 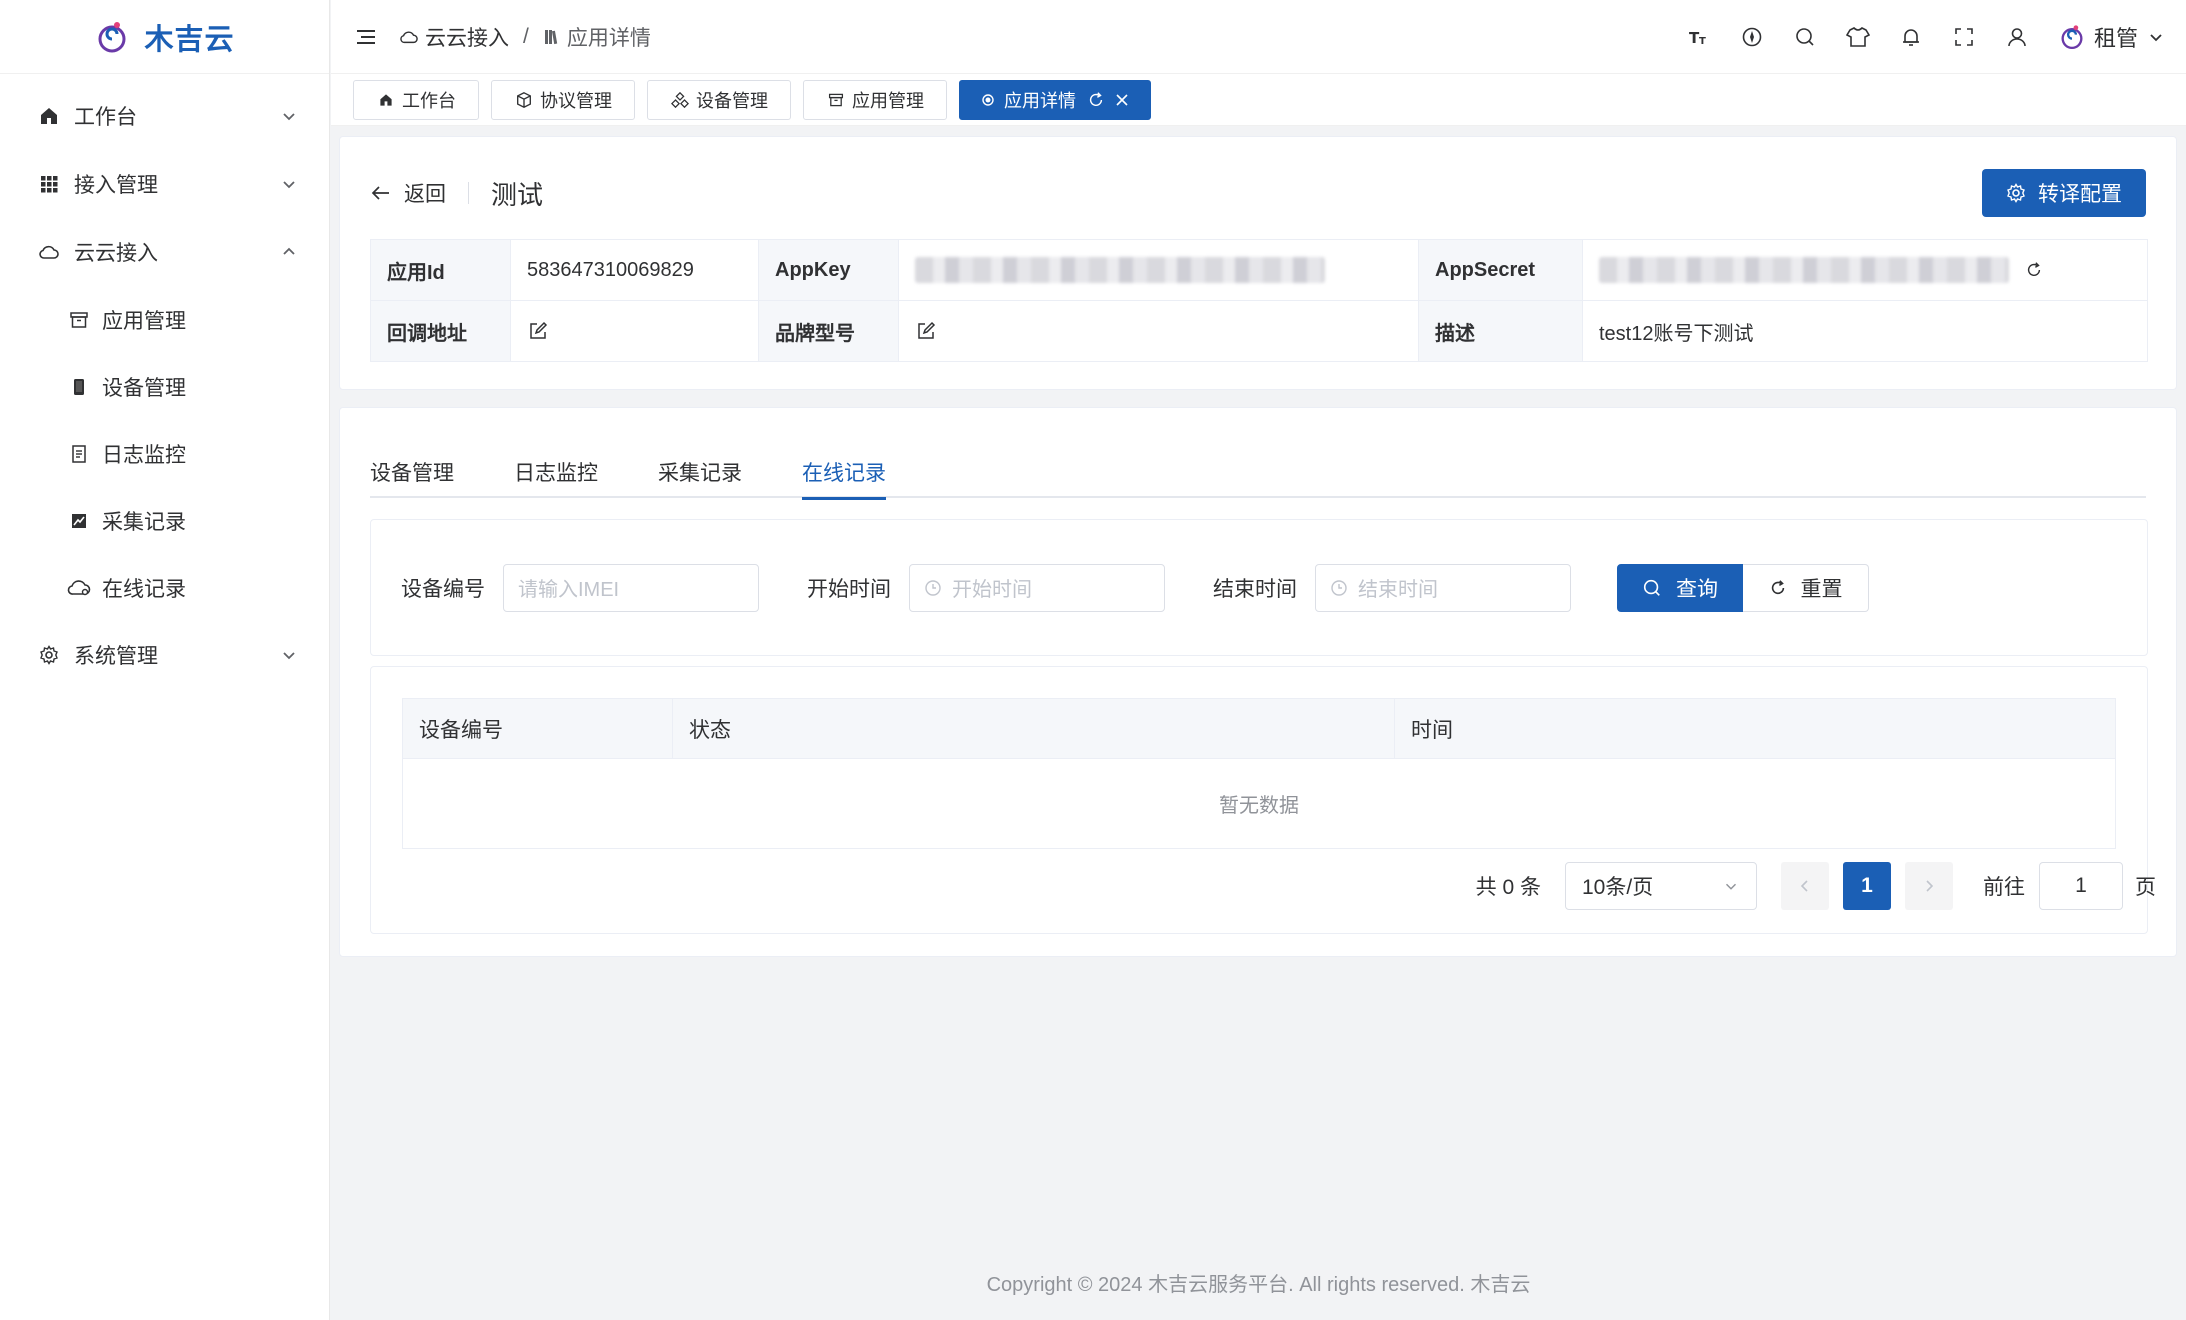 I want to click on reset-button: 重置, so click(x=1806, y=587).